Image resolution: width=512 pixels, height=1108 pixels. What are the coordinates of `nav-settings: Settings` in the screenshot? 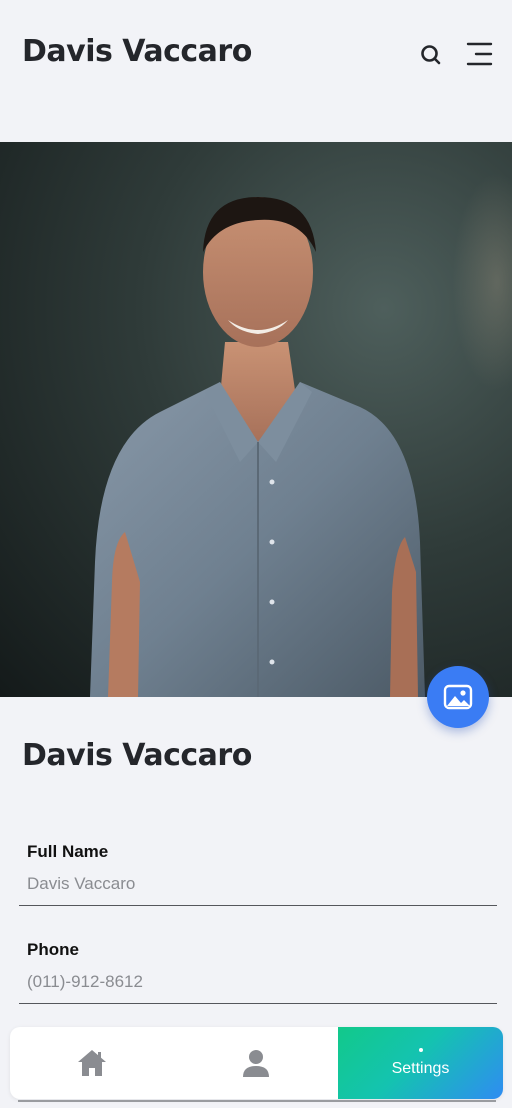 It's located at (420, 1063).